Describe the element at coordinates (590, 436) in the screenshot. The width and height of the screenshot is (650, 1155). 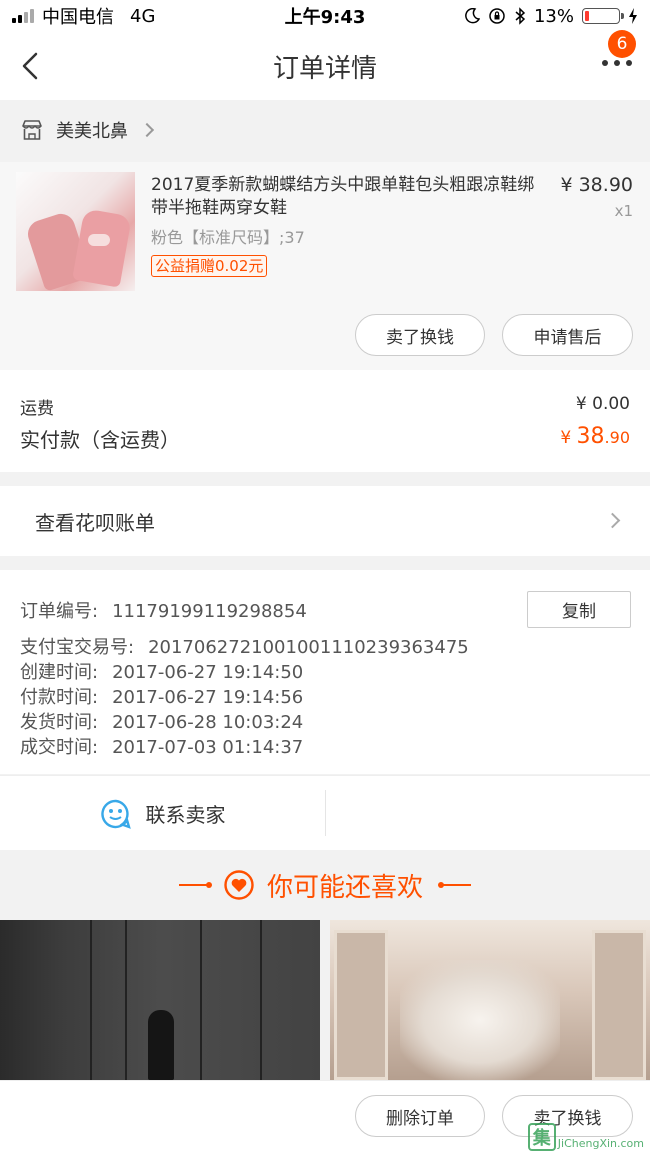
I see `paid-integer: 38` at that location.